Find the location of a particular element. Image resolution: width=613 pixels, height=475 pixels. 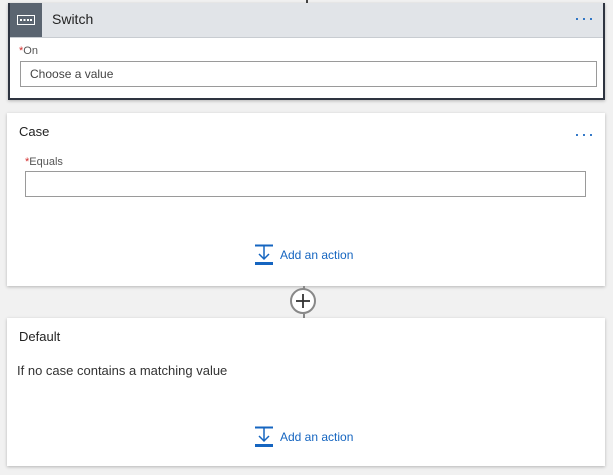

switch-header: Switch ··· is located at coordinates (306, 20).